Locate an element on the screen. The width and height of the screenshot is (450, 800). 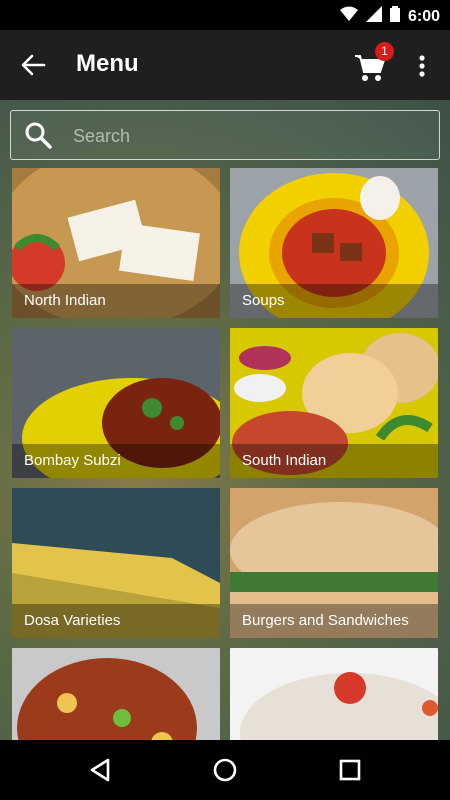
category-tile-burgers-and-sandwiches: Burgers and Sandwiches is located at coordinates (334, 563).